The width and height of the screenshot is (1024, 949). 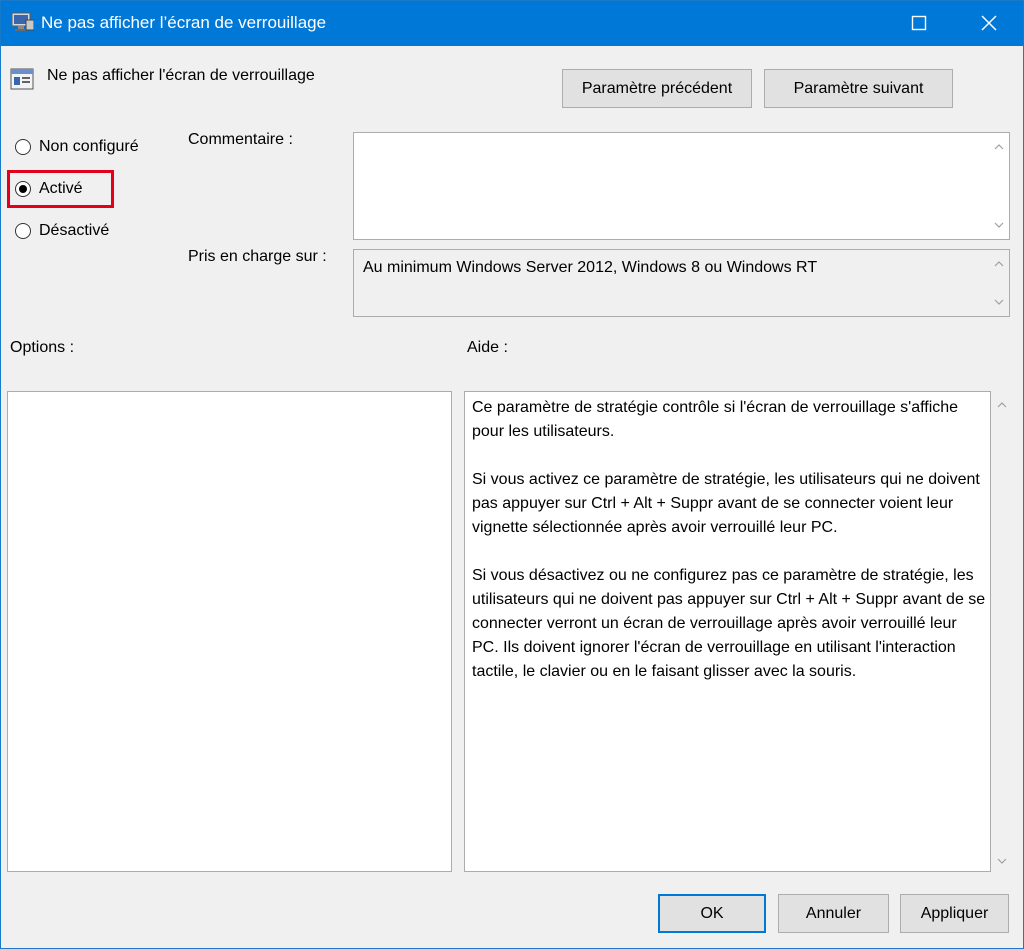 What do you see at coordinates (240, 139) in the screenshot?
I see `comment-label: Commentaire :` at bounding box center [240, 139].